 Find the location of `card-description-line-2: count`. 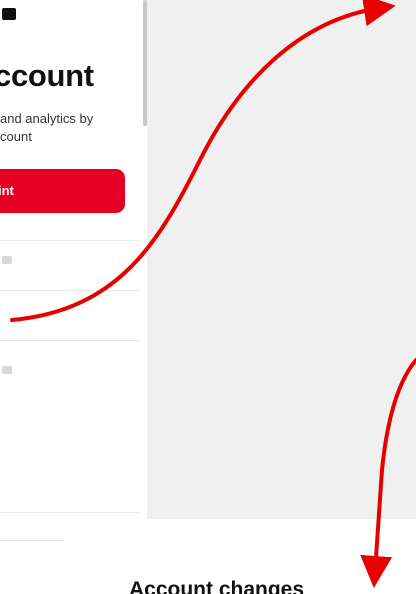

card-description-line-2: count is located at coordinates (16, 136).